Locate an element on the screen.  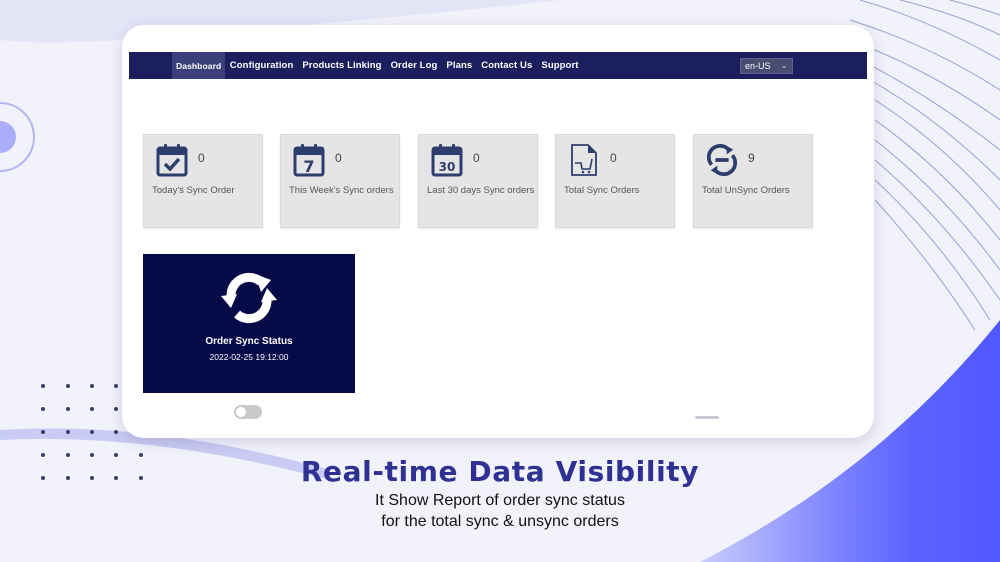
language-select: en-US ⌄ is located at coordinates (766, 66).